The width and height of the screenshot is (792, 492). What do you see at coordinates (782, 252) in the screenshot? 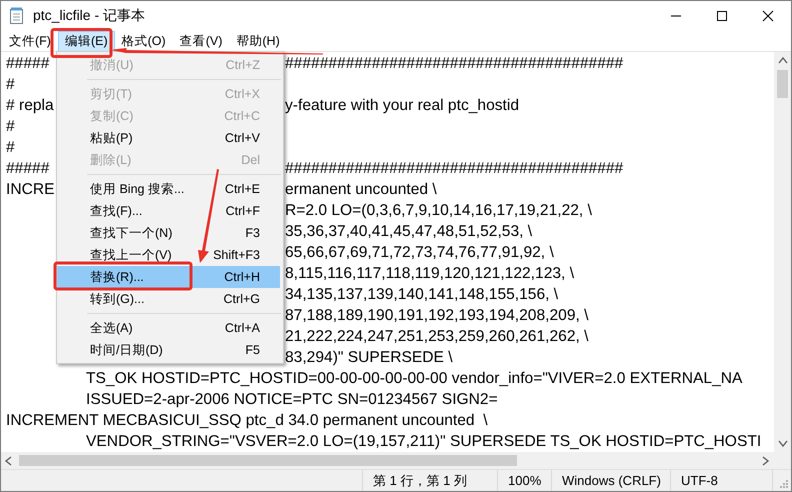
I see `vertical-scrollbar` at bounding box center [782, 252].